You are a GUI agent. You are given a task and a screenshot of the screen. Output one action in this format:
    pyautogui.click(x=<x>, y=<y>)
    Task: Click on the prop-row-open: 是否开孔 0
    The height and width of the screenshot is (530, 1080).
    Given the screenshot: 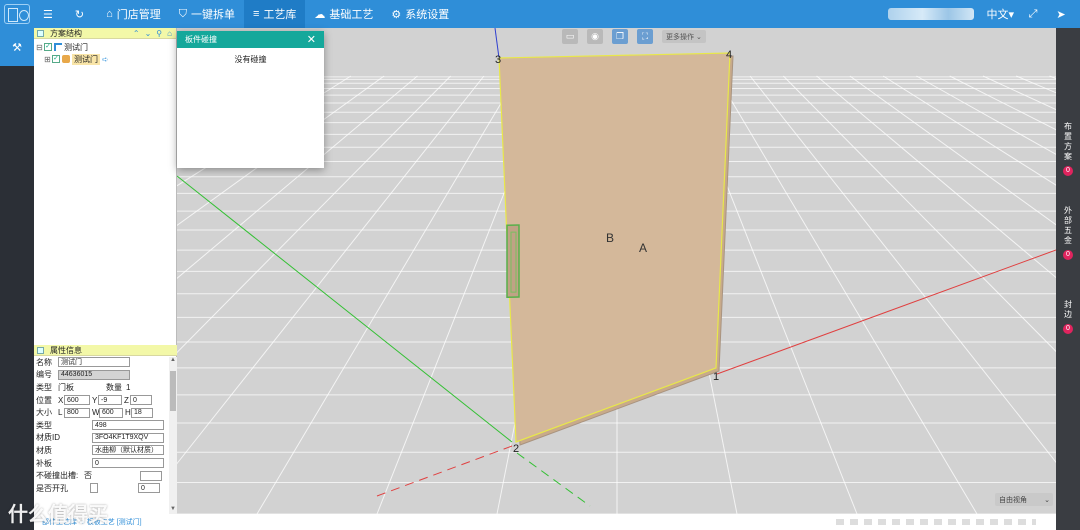 What is the action you would take?
    pyautogui.click(x=105, y=488)
    